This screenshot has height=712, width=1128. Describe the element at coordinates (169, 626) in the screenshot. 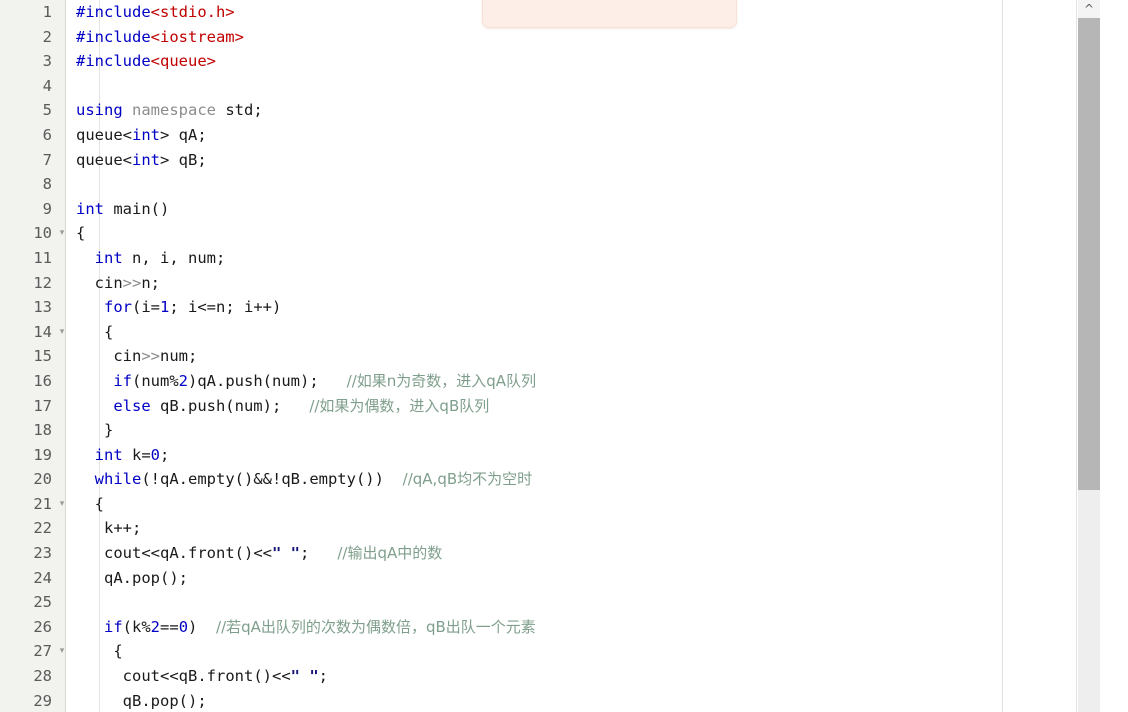

I see `code-token: ==` at that location.